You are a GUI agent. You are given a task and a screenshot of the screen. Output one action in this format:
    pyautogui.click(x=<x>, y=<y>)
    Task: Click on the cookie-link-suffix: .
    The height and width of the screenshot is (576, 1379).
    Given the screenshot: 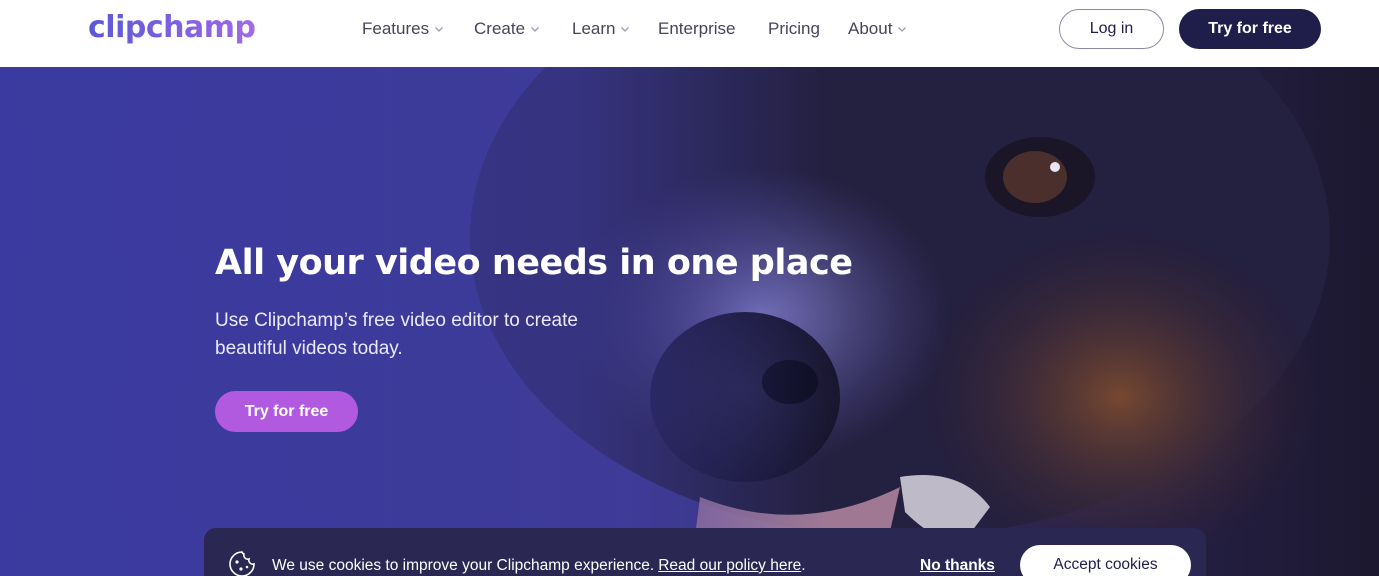 What is the action you would take?
    pyautogui.click(x=803, y=565)
    